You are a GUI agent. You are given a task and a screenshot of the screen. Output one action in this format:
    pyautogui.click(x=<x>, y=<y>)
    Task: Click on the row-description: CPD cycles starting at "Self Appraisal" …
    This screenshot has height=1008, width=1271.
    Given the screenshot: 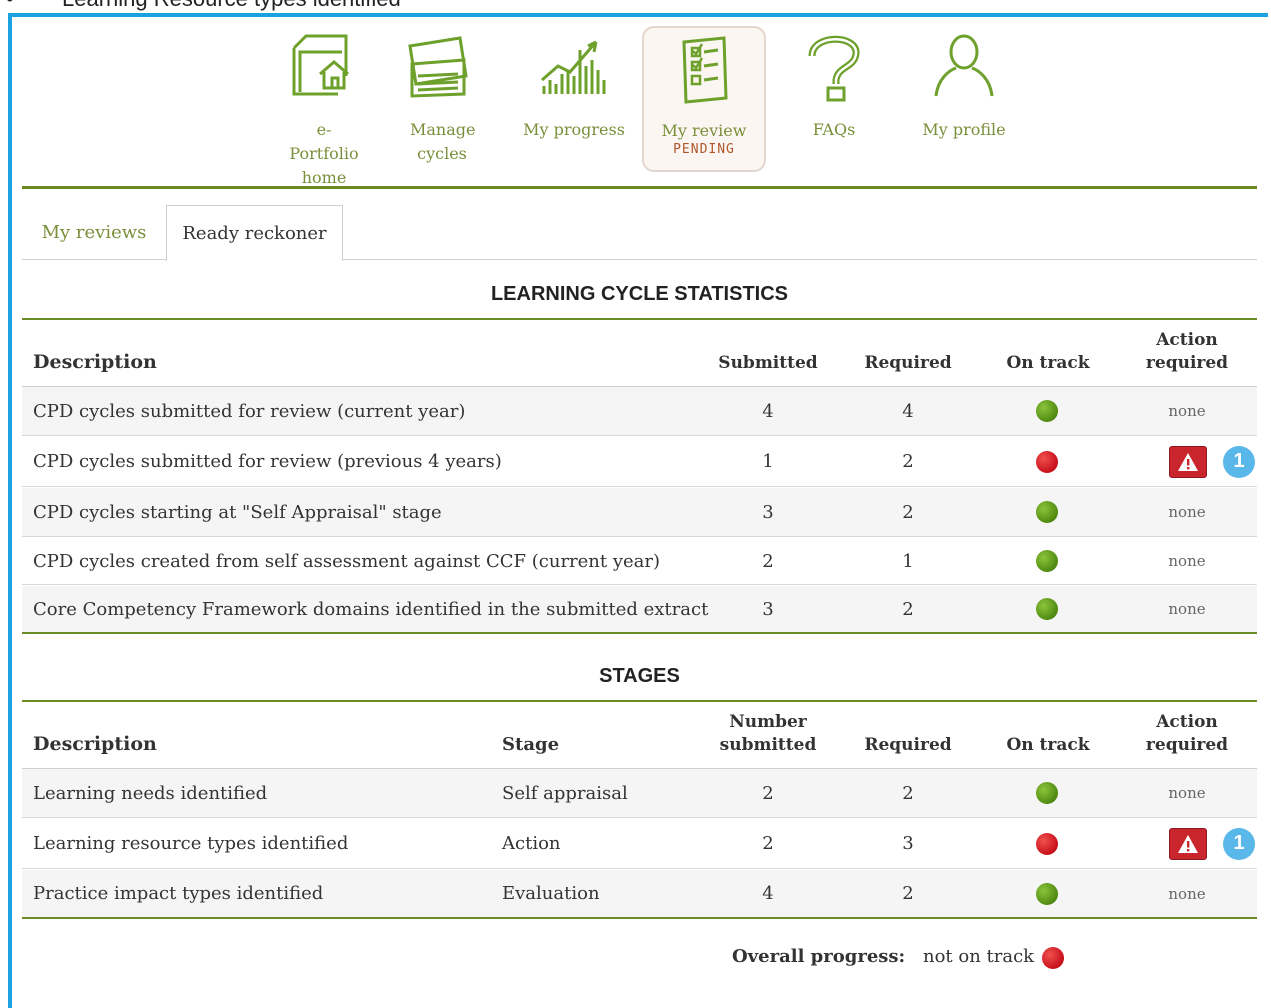 What is the action you would take?
    pyautogui.click(x=237, y=512)
    